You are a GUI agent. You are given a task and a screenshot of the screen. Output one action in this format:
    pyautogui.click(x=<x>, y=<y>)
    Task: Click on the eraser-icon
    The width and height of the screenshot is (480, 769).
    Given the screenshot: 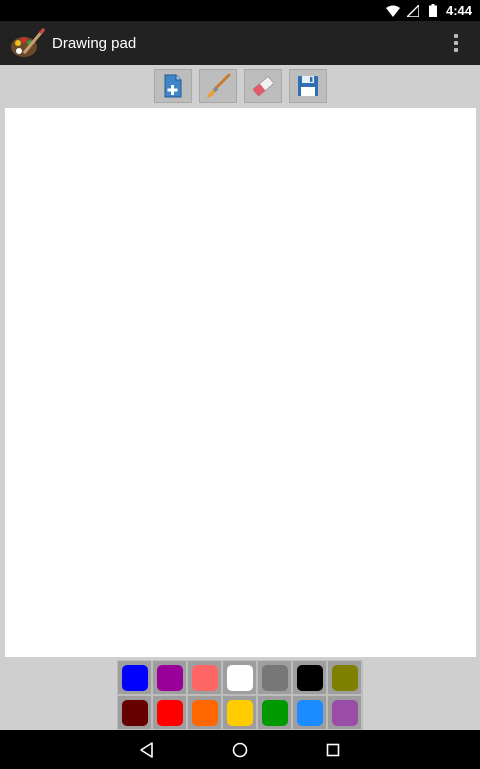 What is the action you would take?
    pyautogui.click(x=263, y=86)
    